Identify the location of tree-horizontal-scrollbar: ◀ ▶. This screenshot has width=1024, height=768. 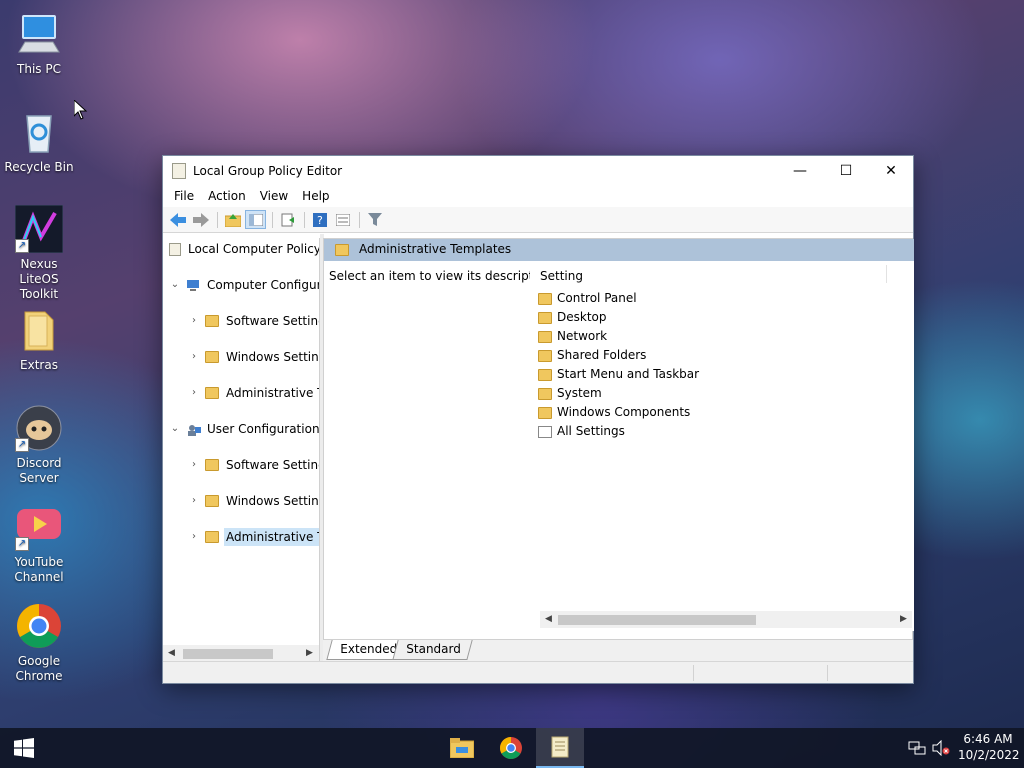
(241, 653).